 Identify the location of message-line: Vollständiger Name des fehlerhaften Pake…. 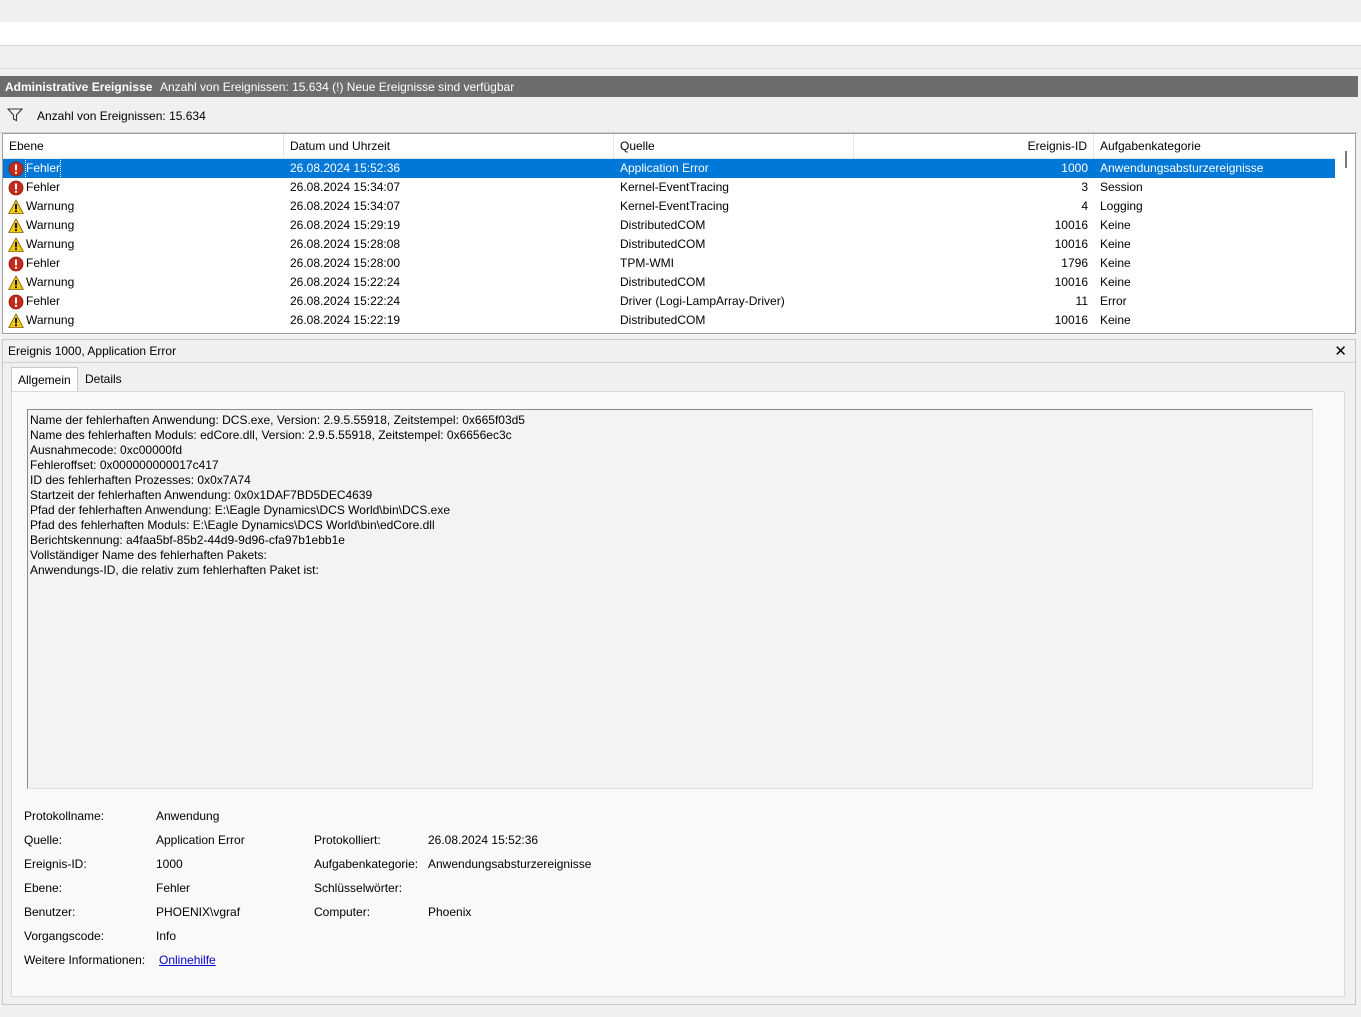
(148, 555).